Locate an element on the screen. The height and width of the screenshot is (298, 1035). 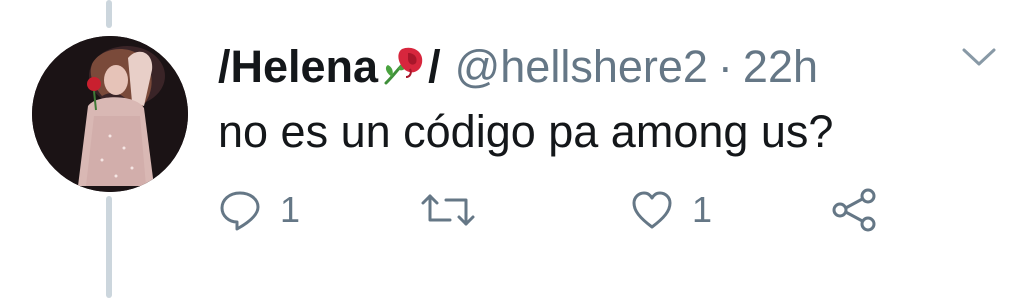
wilted-rose-icon is located at coordinates (403, 66).